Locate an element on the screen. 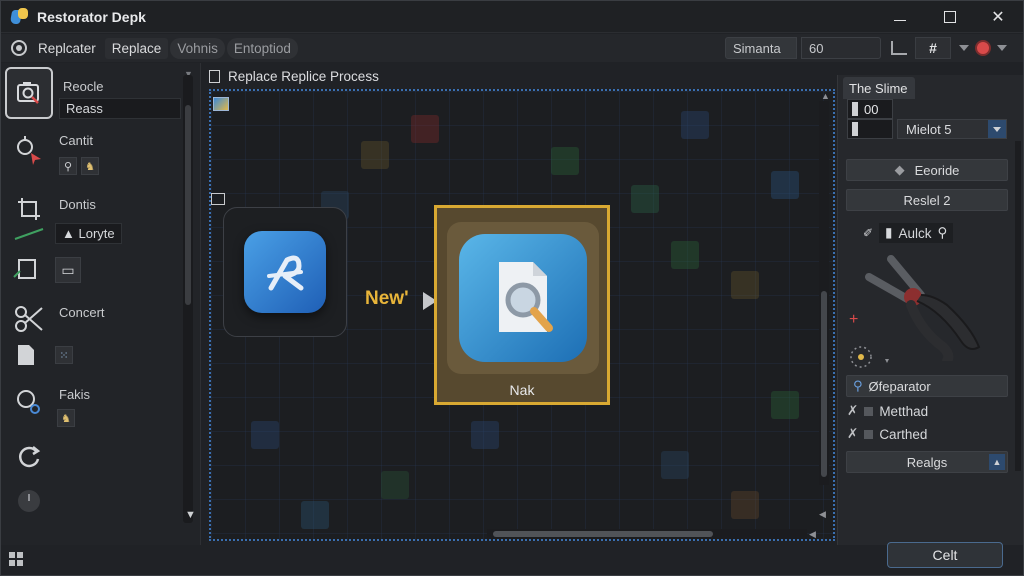 This screenshot has height=576, width=1024. grid-toggle-button: # is located at coordinates (933, 48).